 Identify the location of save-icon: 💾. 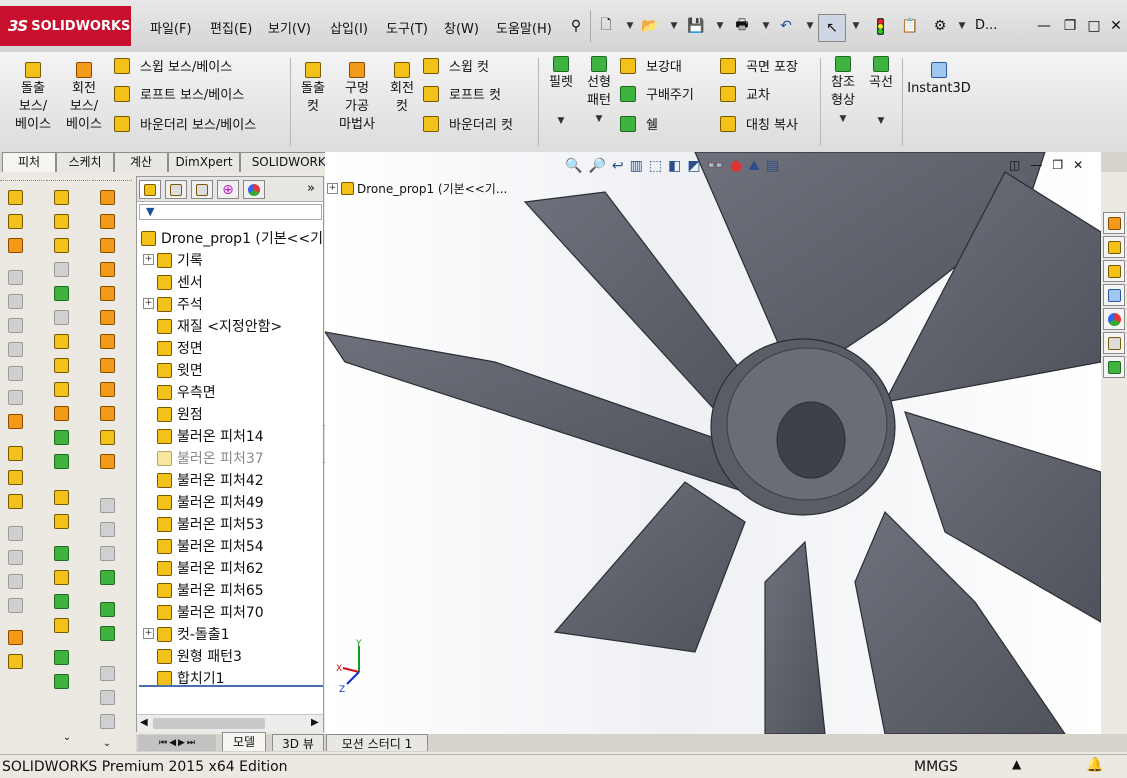
(696, 26).